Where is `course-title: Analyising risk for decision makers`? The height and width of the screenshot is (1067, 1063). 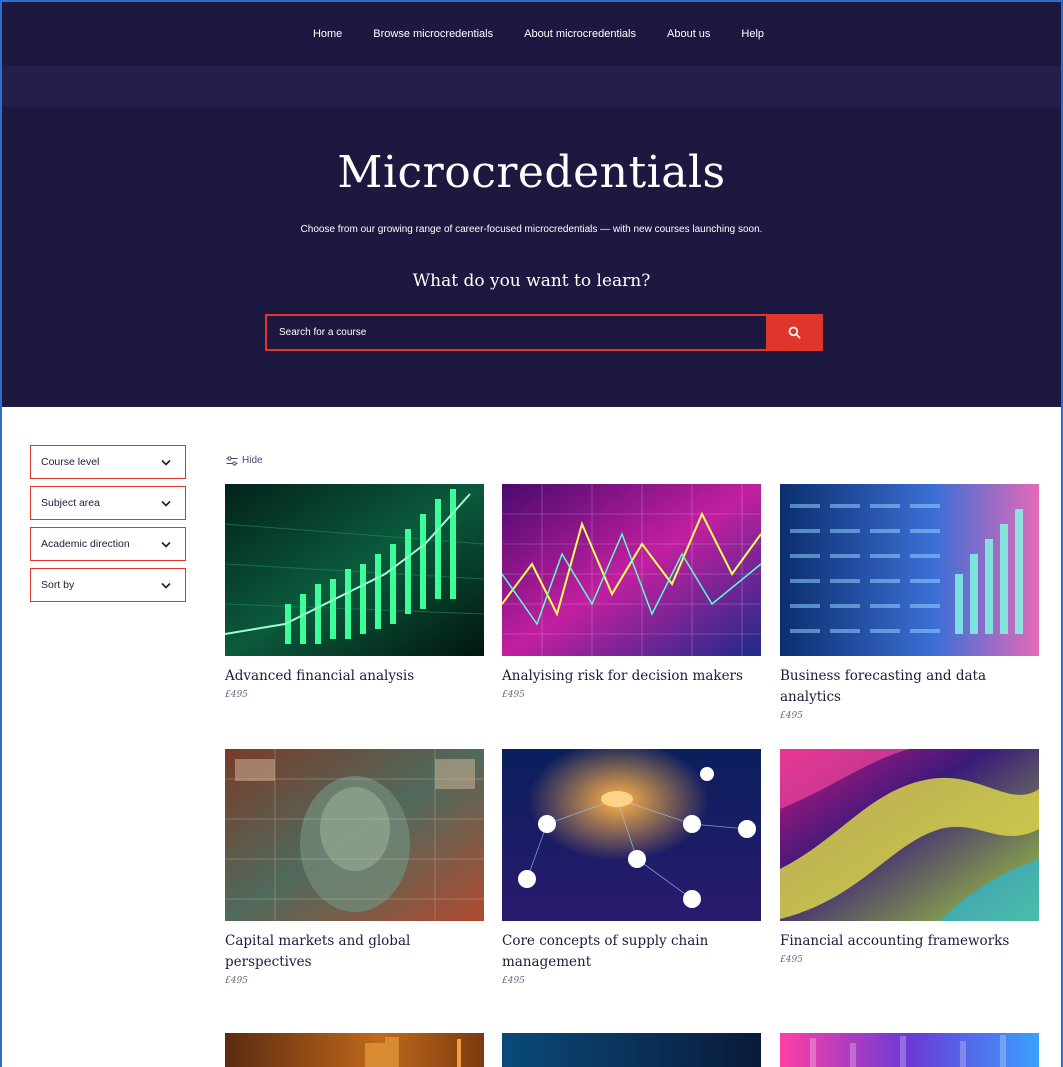 course-title: Analyising risk for decision makers is located at coordinates (631, 676).